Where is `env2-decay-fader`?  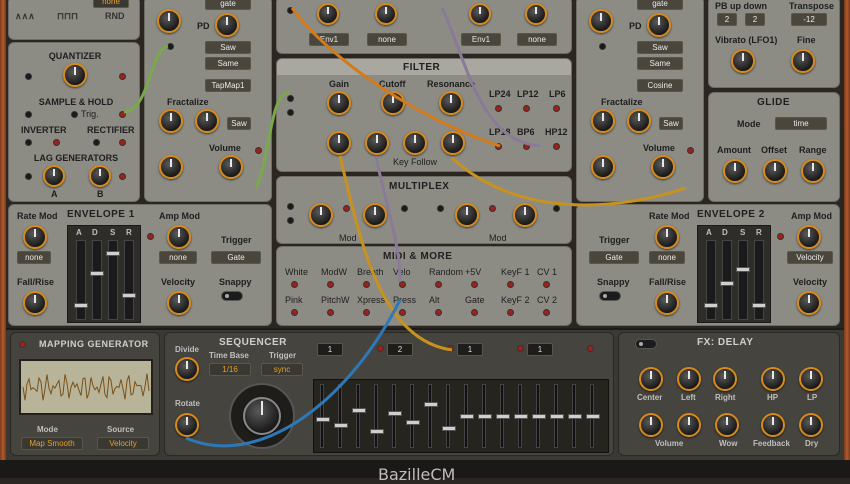
env2-decay-fader is located at coordinates (727, 280).